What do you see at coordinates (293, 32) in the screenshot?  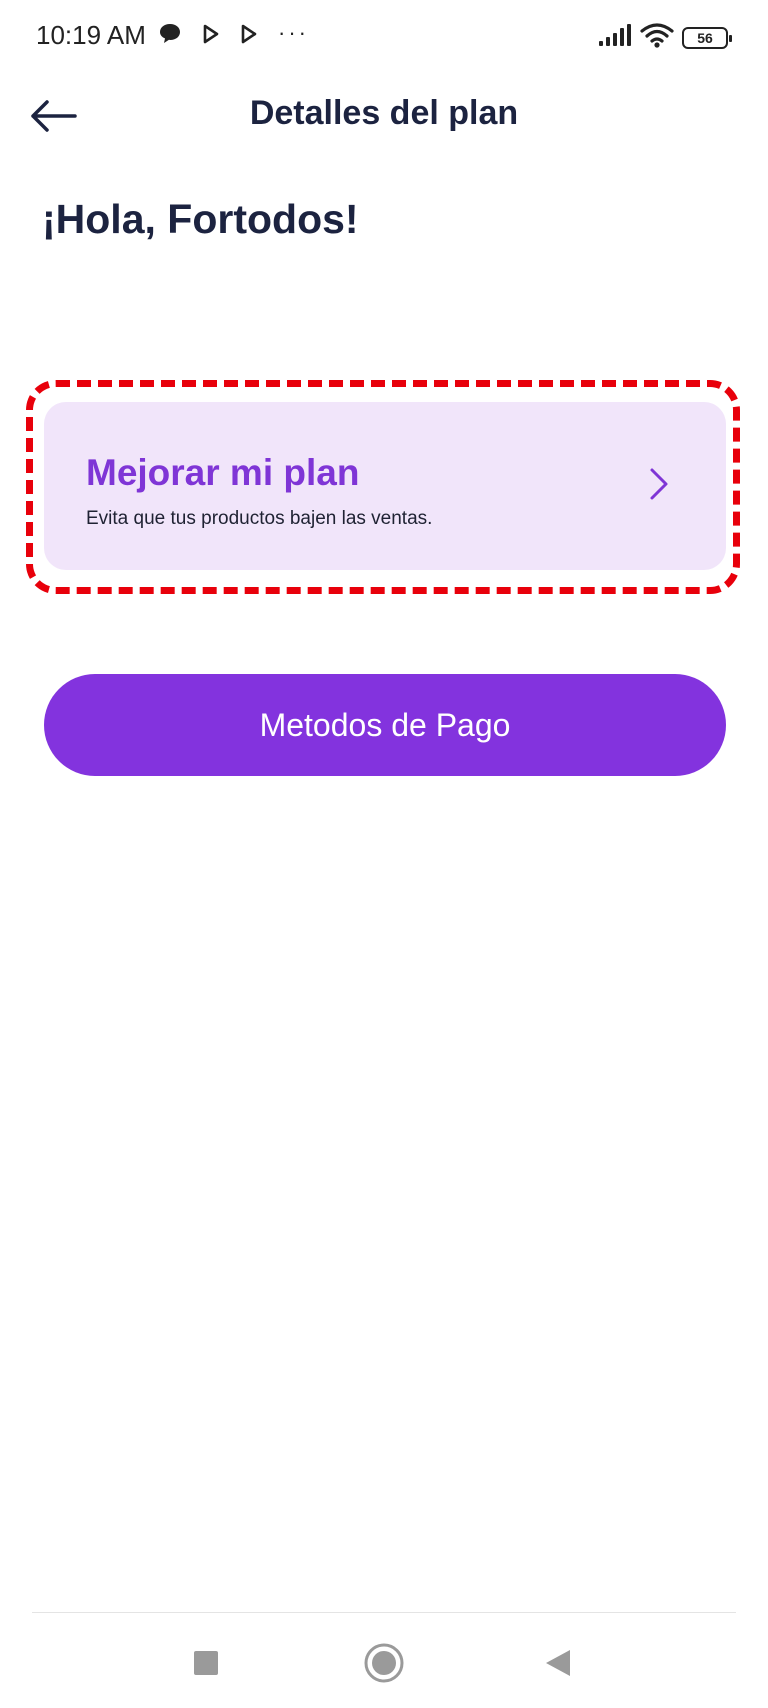 I see `more-notifications-indicator: ···` at bounding box center [293, 32].